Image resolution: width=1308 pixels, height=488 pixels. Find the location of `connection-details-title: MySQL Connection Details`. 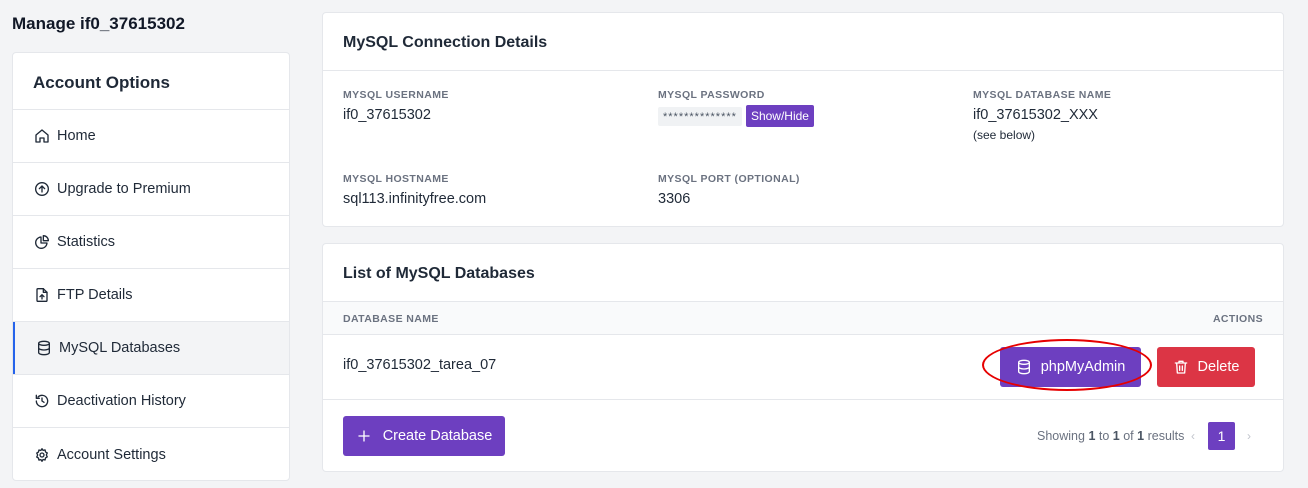

connection-details-title: MySQL Connection Details is located at coordinates (803, 42).